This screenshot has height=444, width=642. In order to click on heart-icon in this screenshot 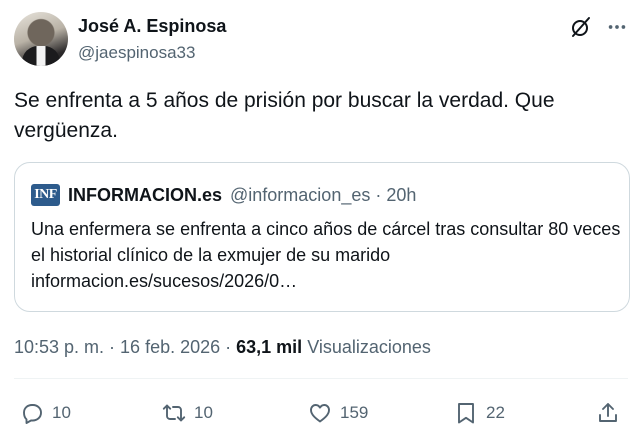, I will do `click(320, 413)`.